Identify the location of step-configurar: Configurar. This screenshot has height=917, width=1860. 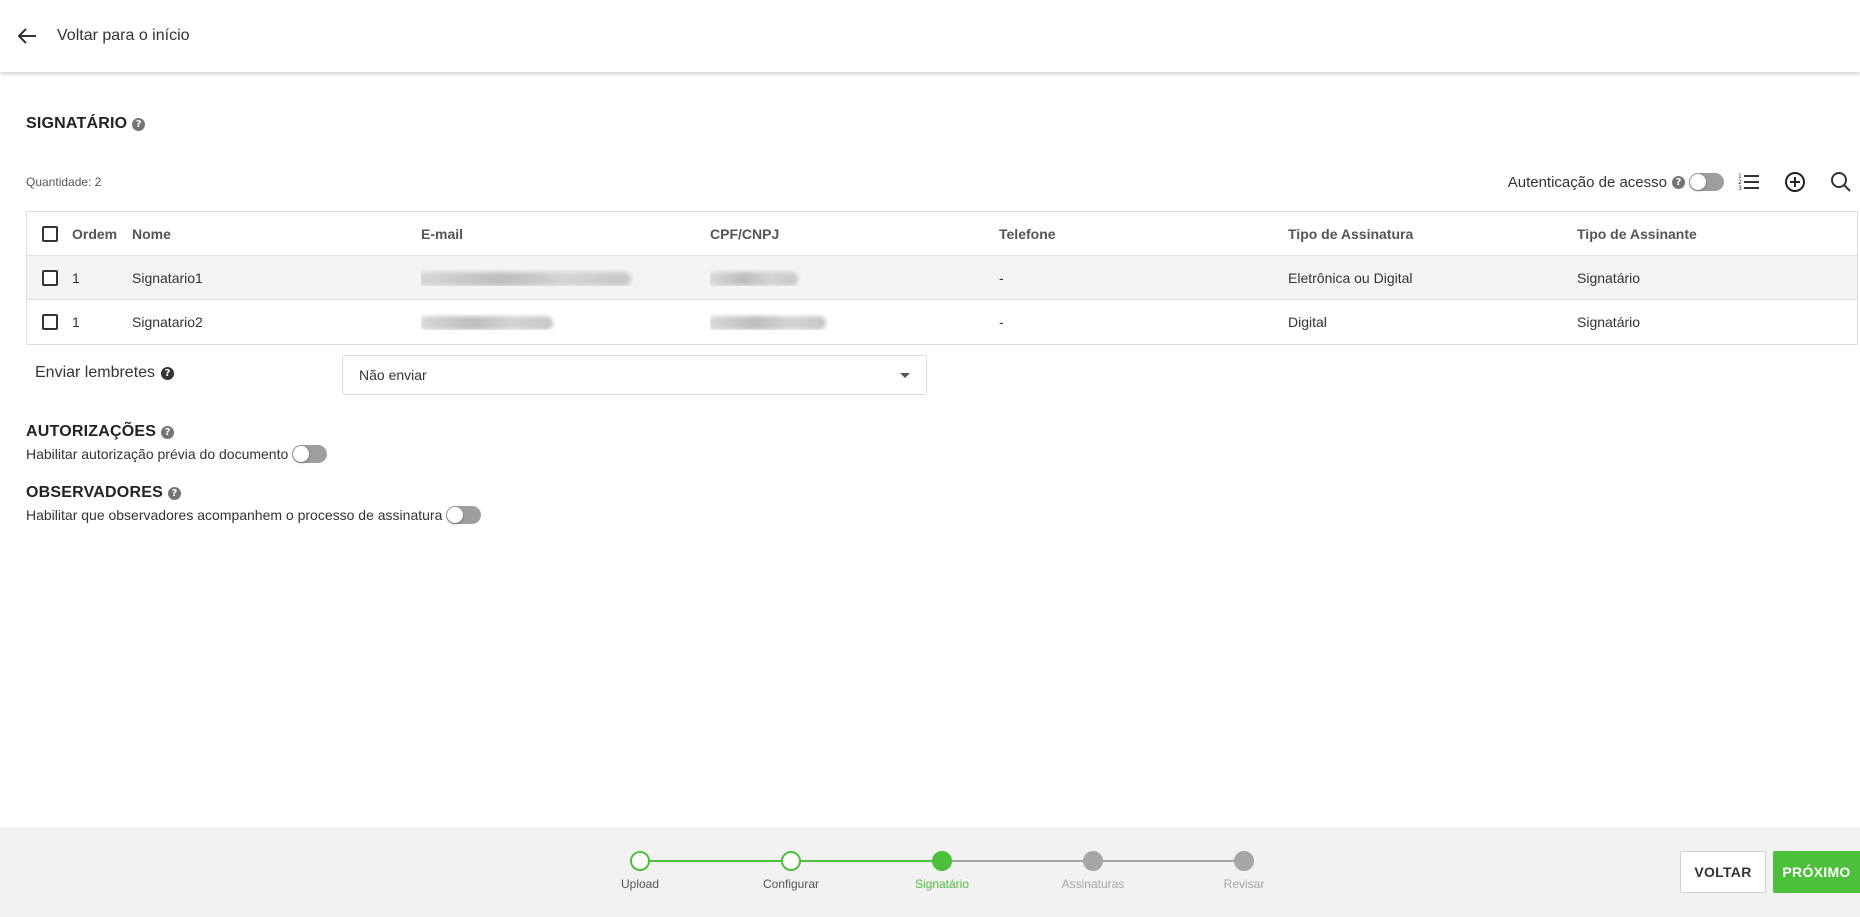
(791, 871).